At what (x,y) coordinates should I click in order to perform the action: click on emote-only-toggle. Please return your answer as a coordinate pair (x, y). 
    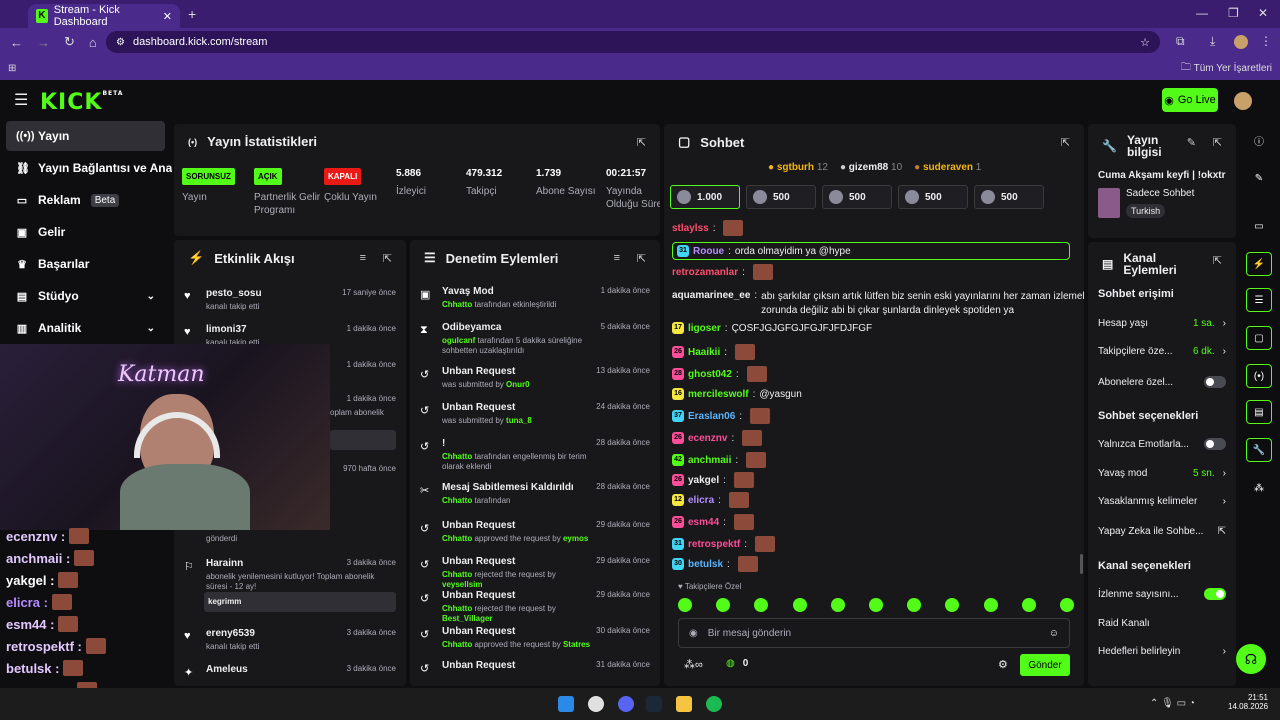
    Looking at the image, I should click on (1215, 444).